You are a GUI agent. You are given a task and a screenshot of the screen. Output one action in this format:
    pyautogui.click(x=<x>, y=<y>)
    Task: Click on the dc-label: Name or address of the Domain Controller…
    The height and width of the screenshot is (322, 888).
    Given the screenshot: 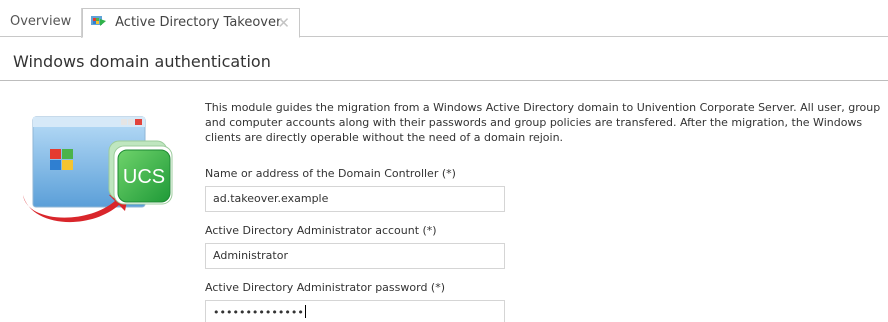 What is the action you would take?
    pyautogui.click(x=330, y=173)
    